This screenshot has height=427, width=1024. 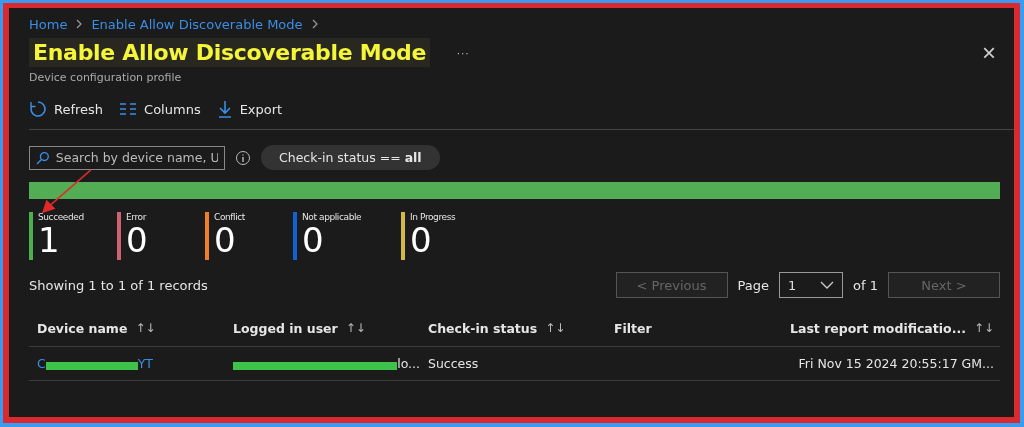 I want to click on stat-label: Succeeded, so click(x=61, y=217).